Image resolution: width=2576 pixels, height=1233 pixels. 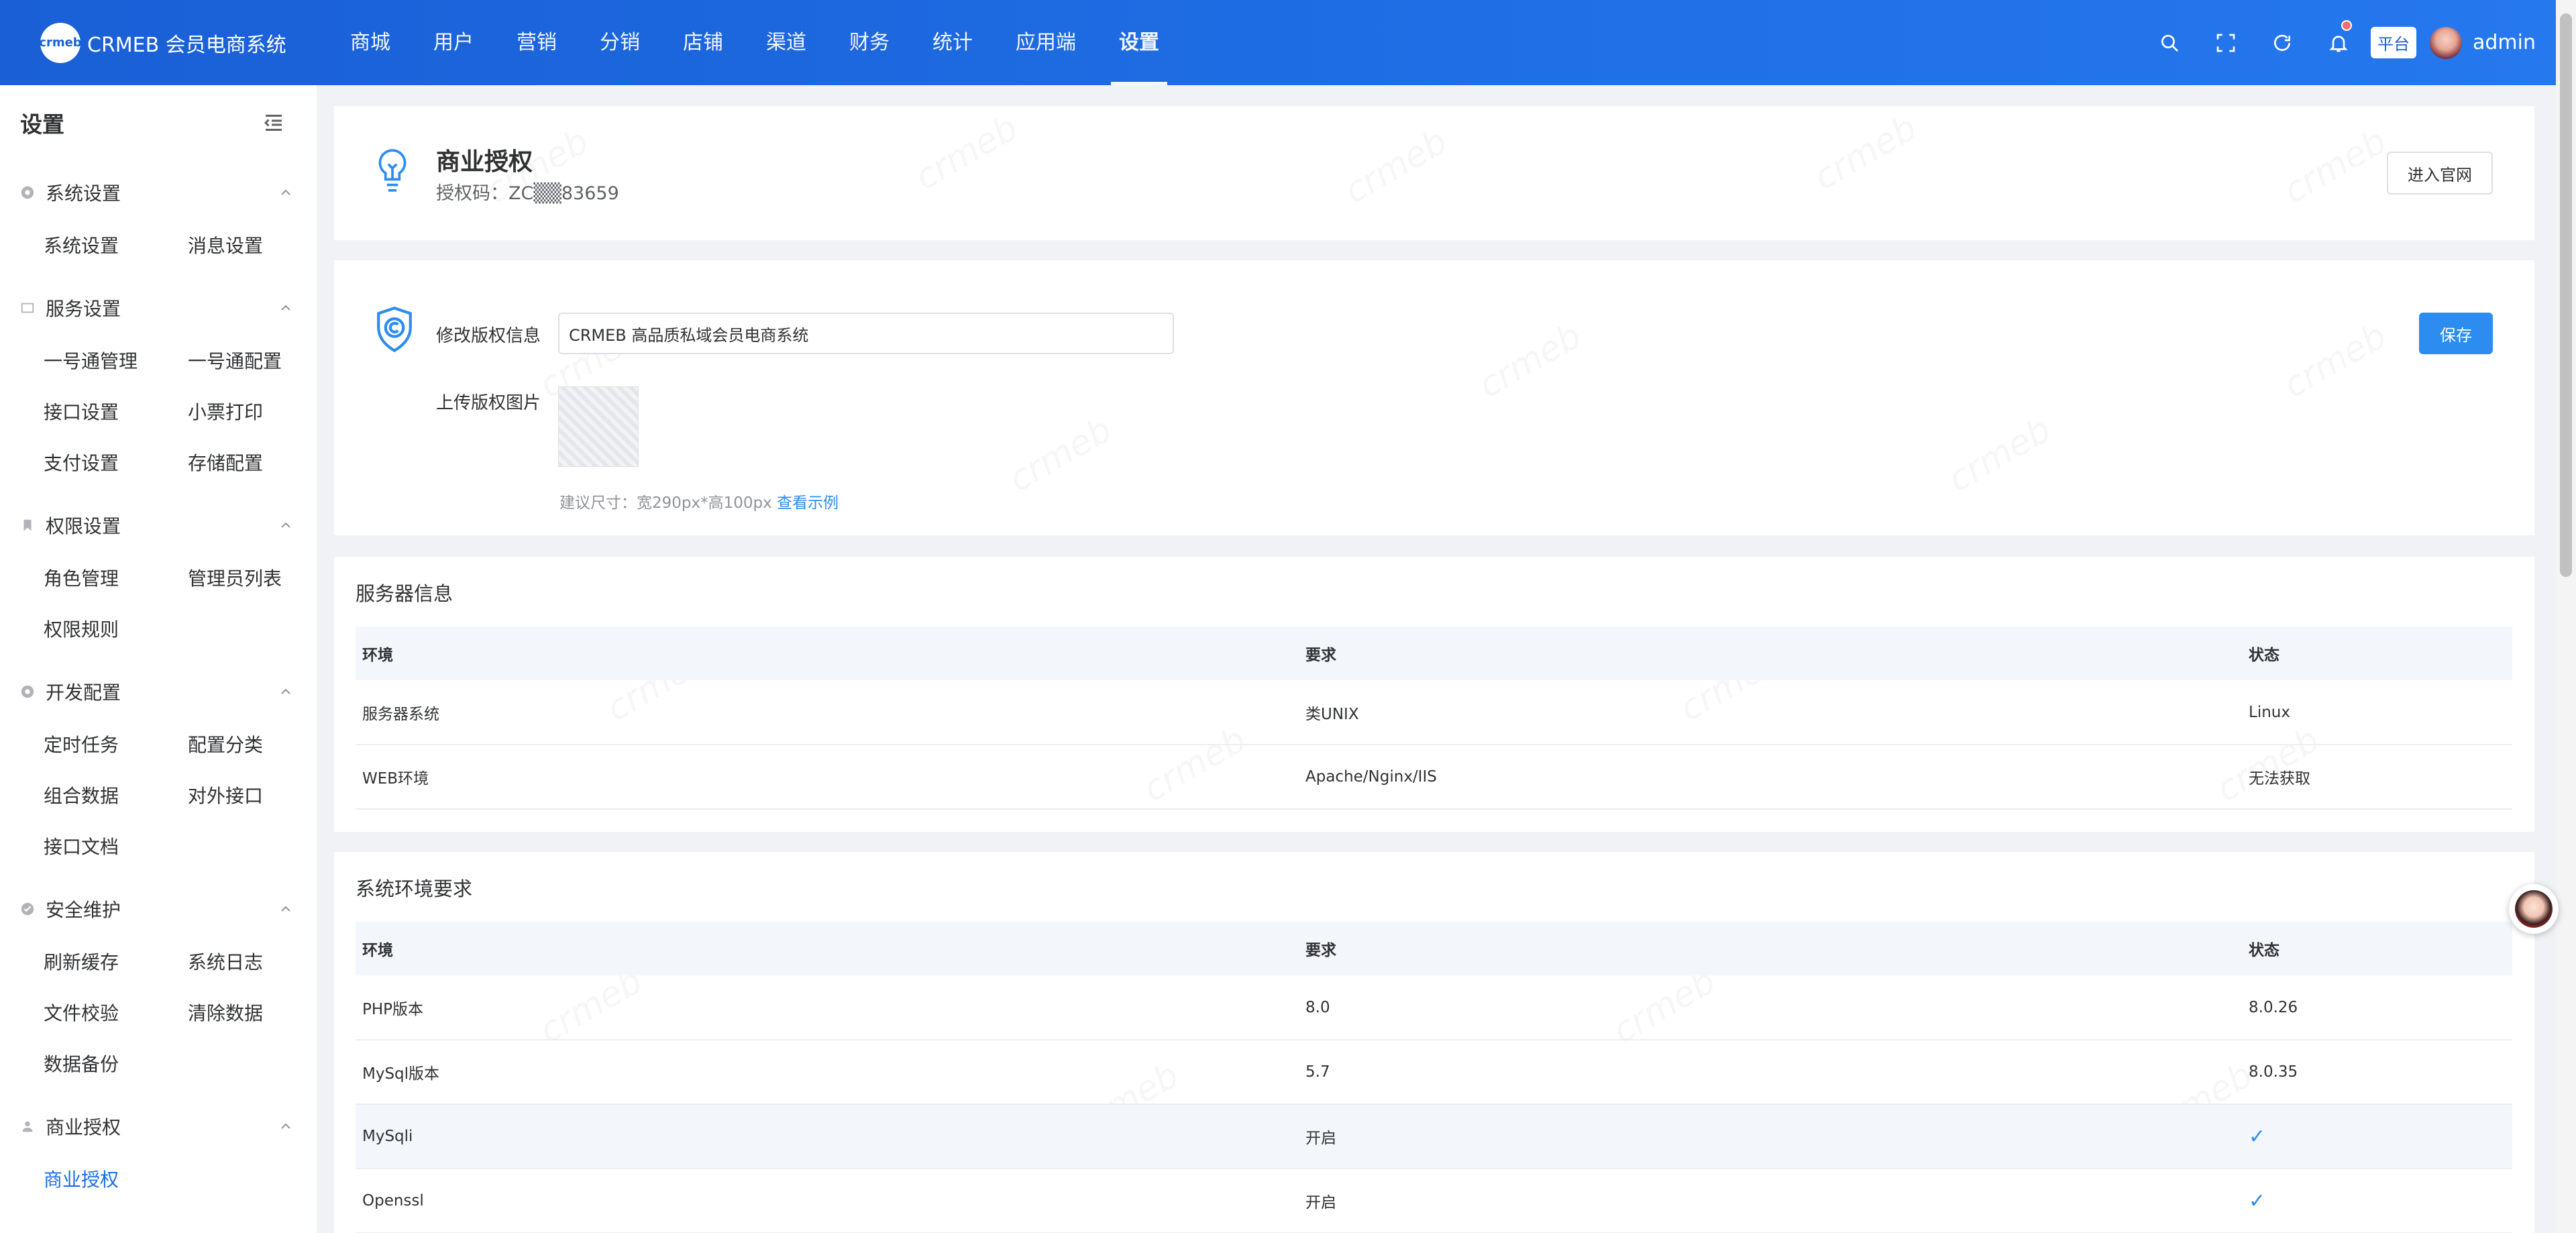 What do you see at coordinates (81, 962) in the screenshot?
I see `sidebar-item-refresh-cache: 刷新缓存` at bounding box center [81, 962].